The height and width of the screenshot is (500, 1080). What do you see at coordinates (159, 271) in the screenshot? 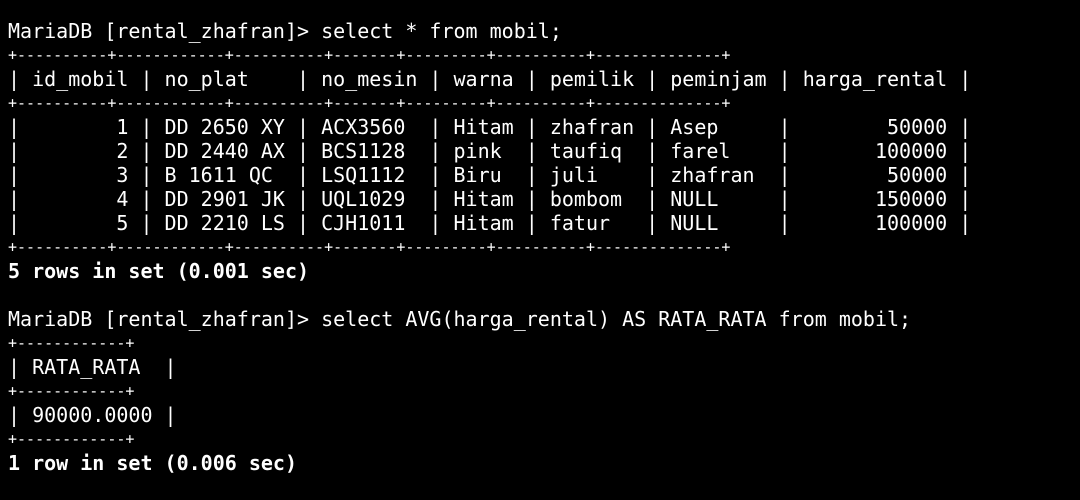
I see `status-line-rows: 5 rows in set (0.001 sec)` at bounding box center [159, 271].